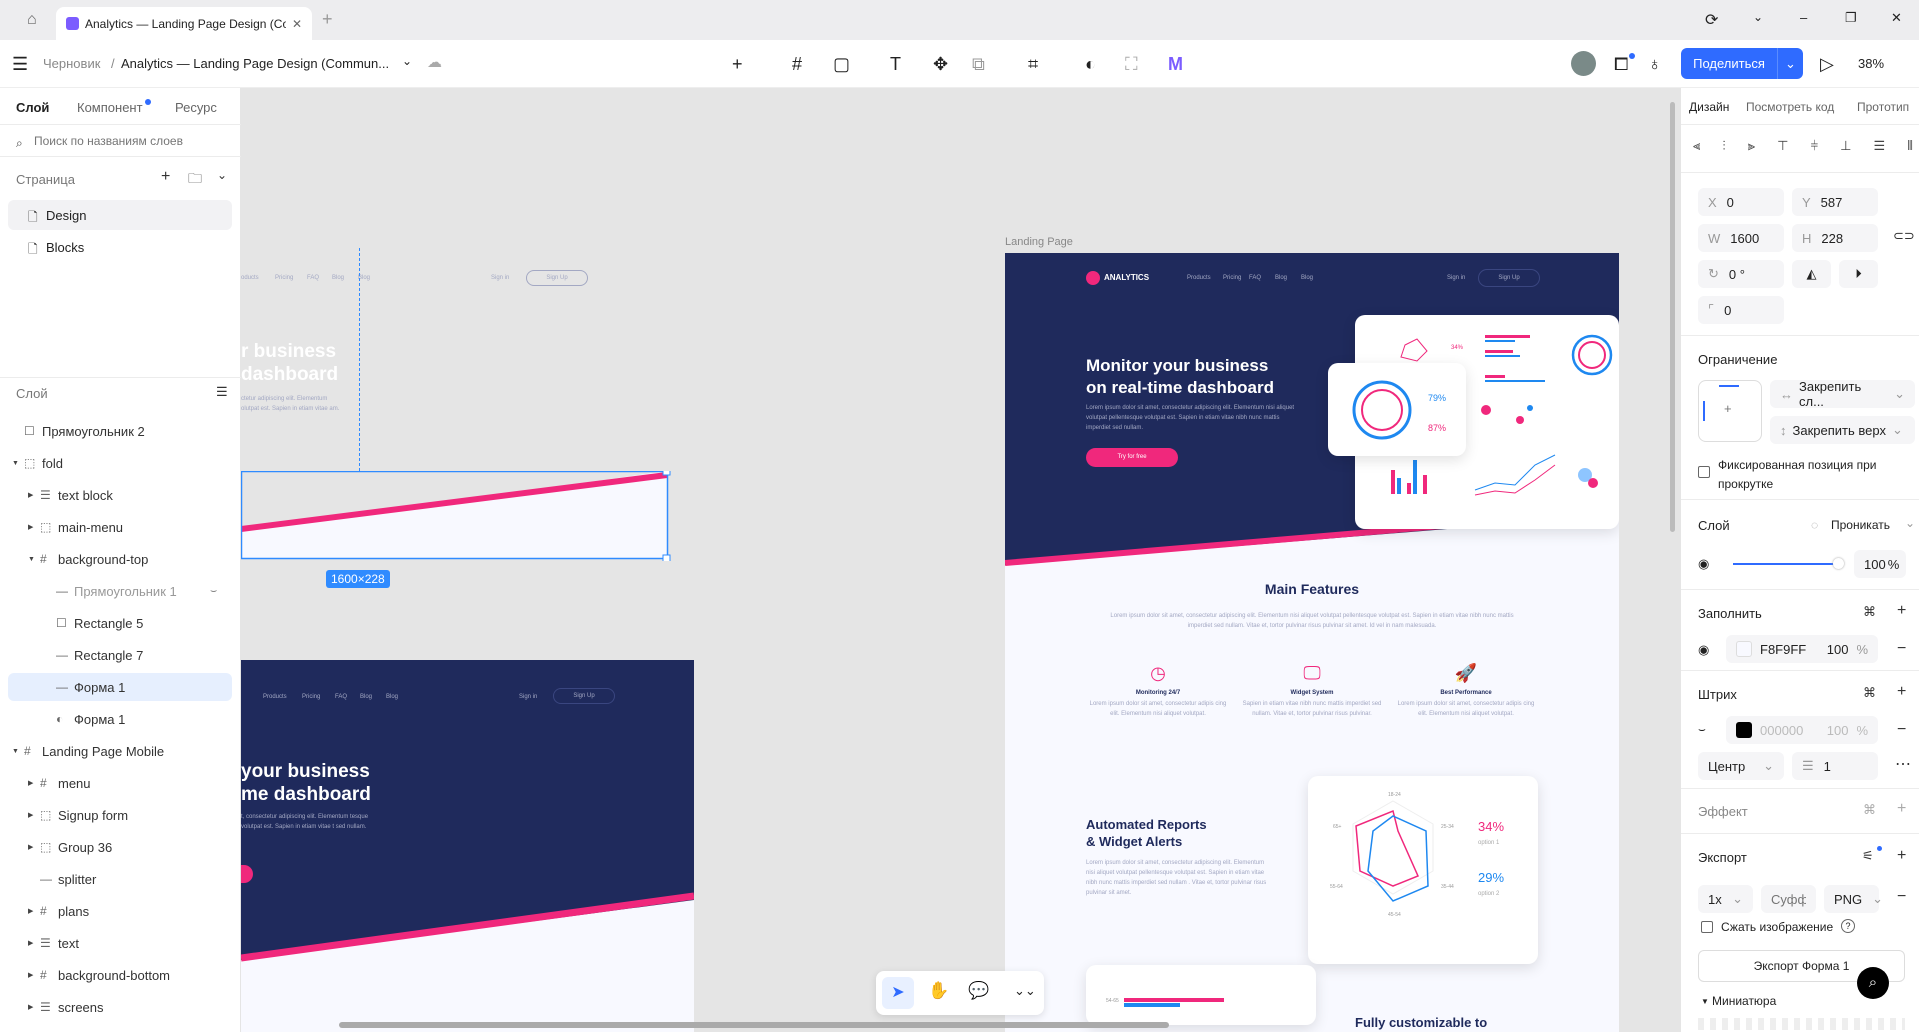 This screenshot has height=1032, width=1919. Describe the element at coordinates (895, 64) in the screenshot. I see `text-tool-icon: T` at that location.